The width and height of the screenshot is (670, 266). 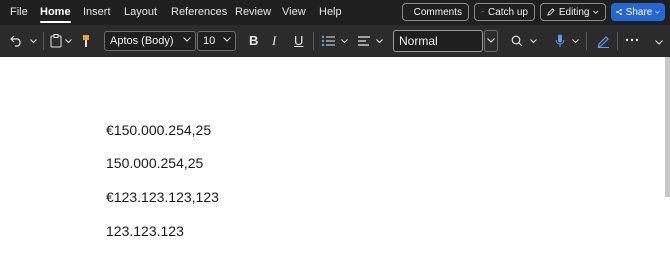 What do you see at coordinates (551, 12) in the screenshot?
I see `pencil-icon` at bounding box center [551, 12].